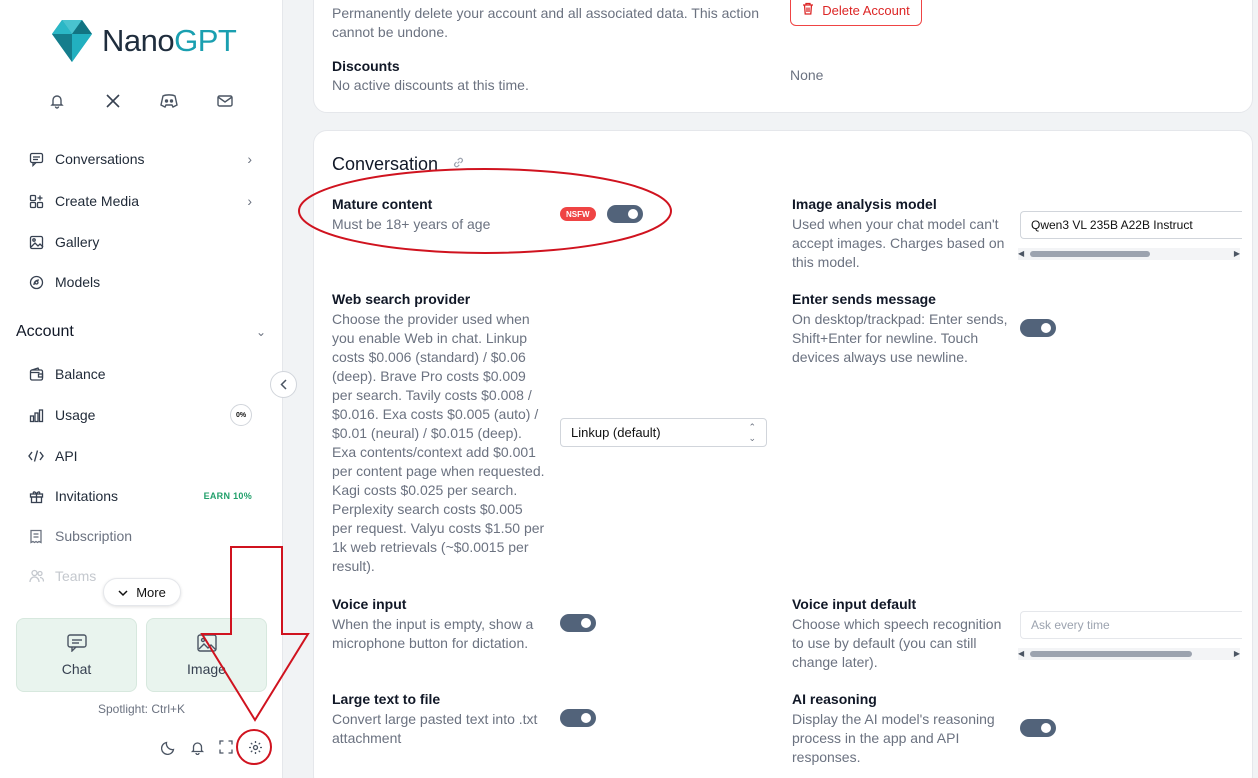  What do you see at coordinates (854, 604) in the screenshot?
I see `voice-input-default-label: Voice input default` at bounding box center [854, 604].